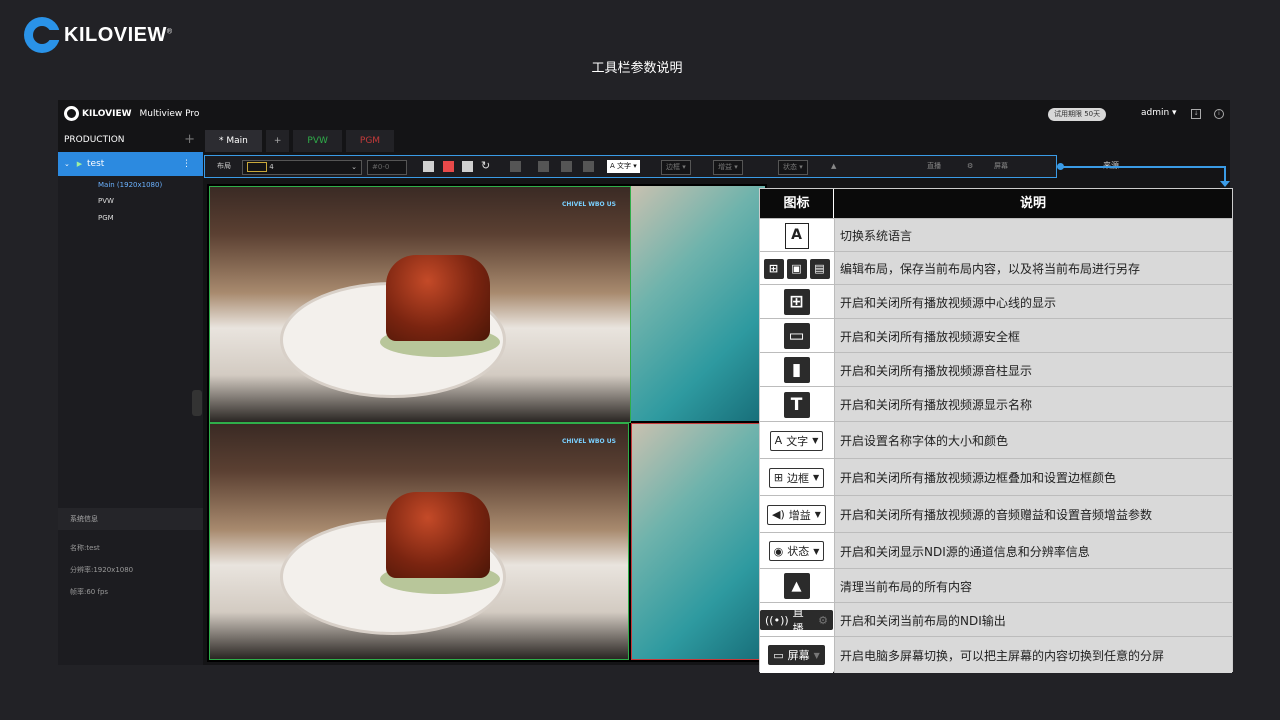 This screenshot has width=1280, height=720. Describe the element at coordinates (189, 140) in the screenshot. I see `add-production-button: +` at that location.